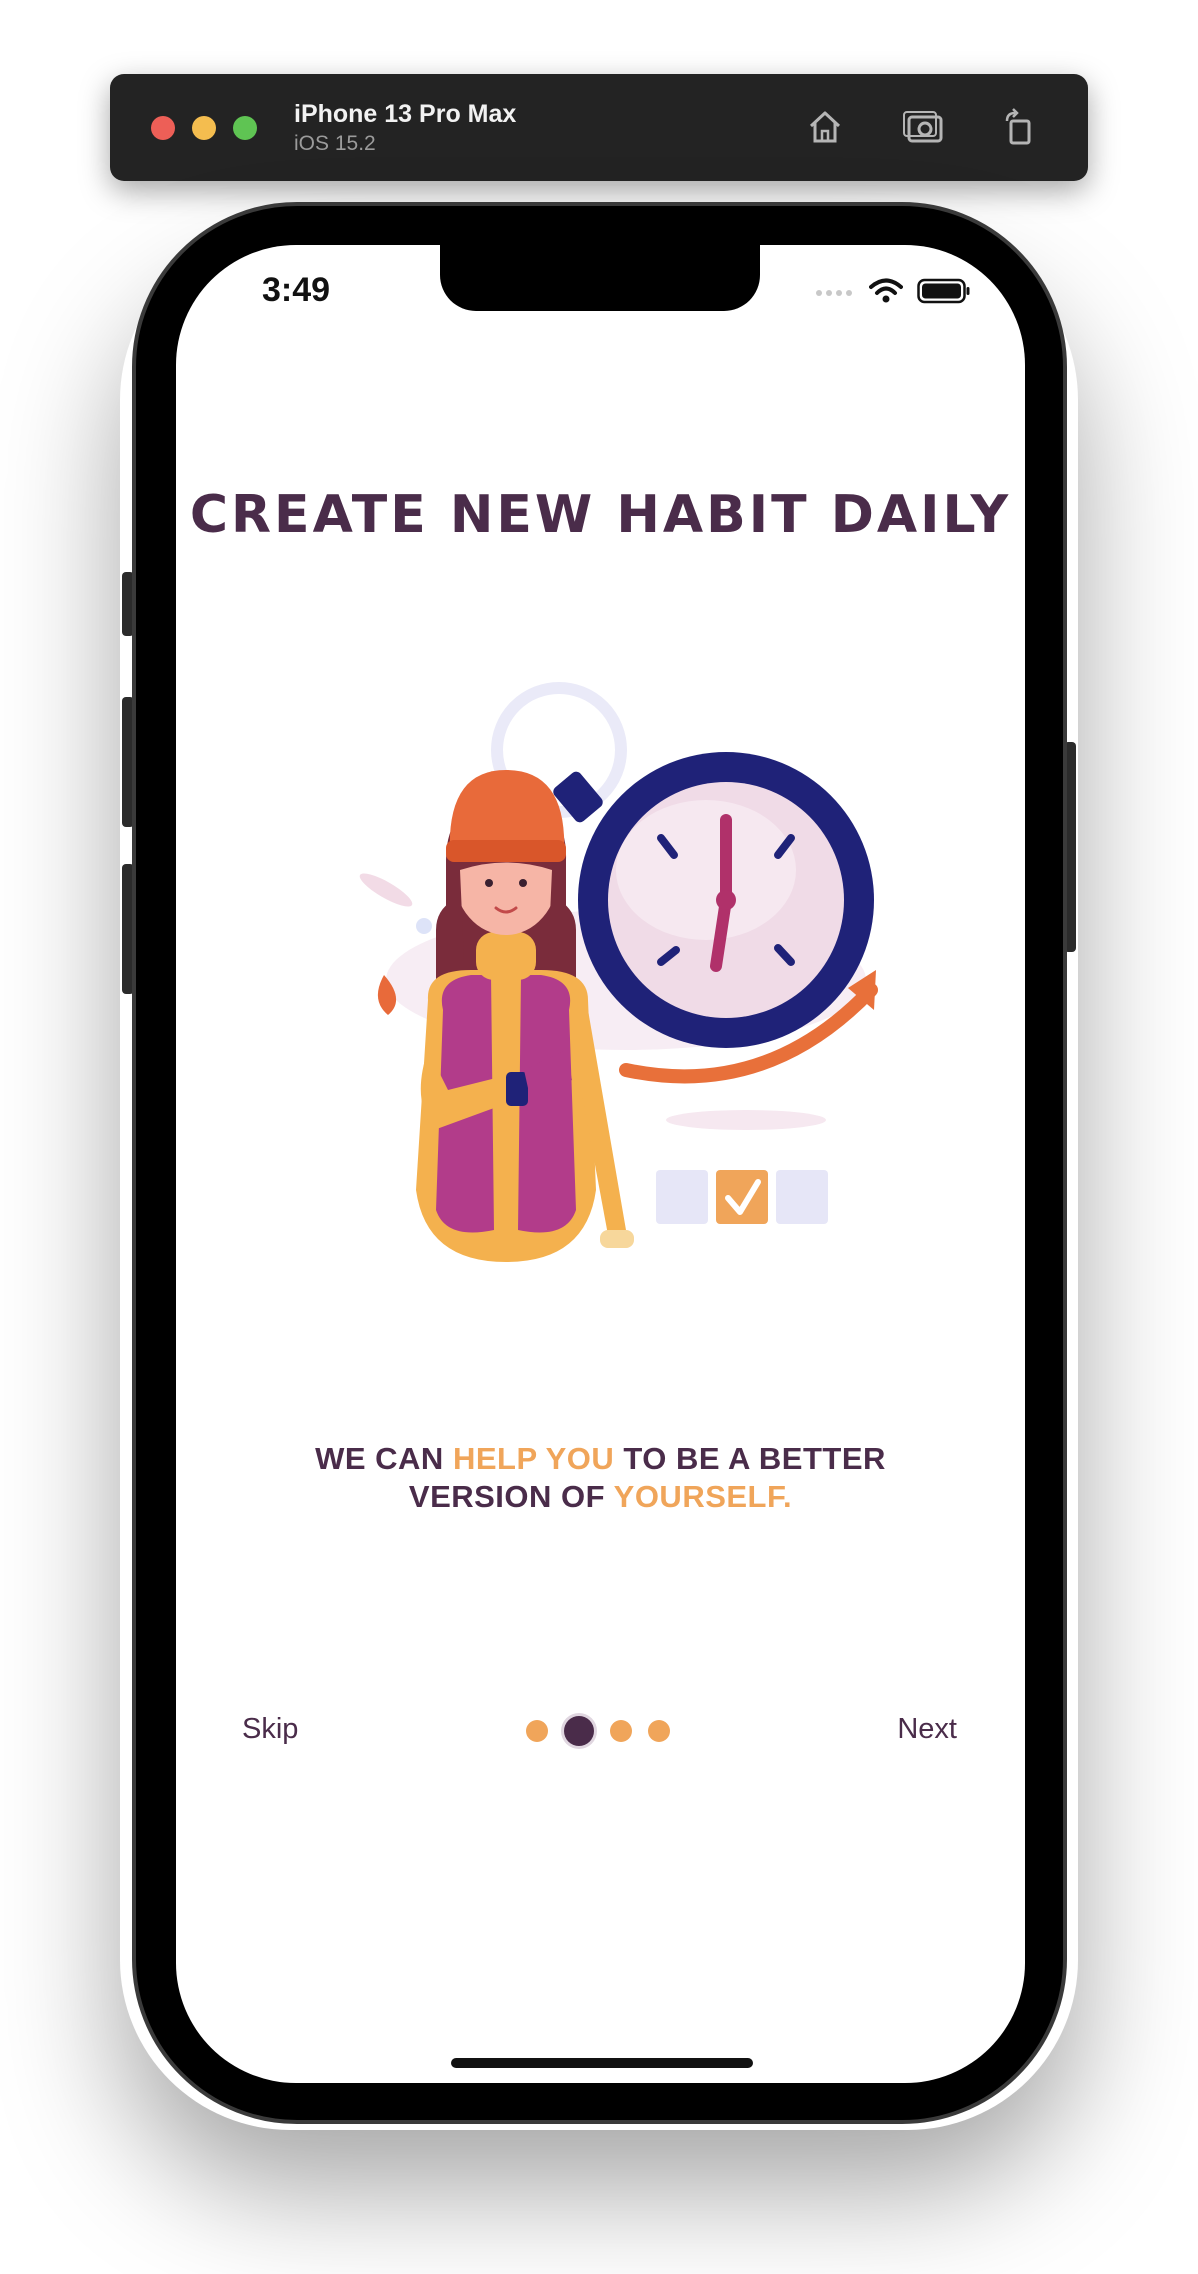 The image size is (1198, 2274). I want to click on wifi-icon, so click(886, 290).